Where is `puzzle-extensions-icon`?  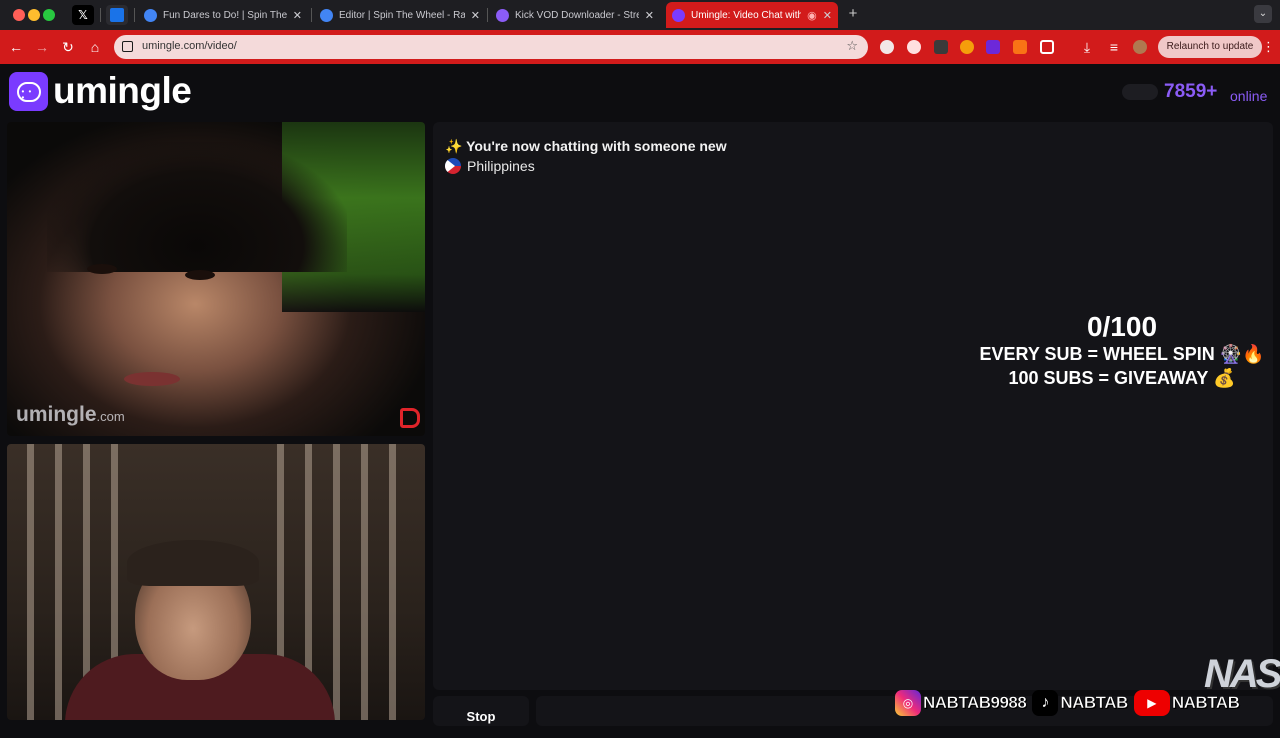 puzzle-extensions-icon is located at coordinates (1047, 47).